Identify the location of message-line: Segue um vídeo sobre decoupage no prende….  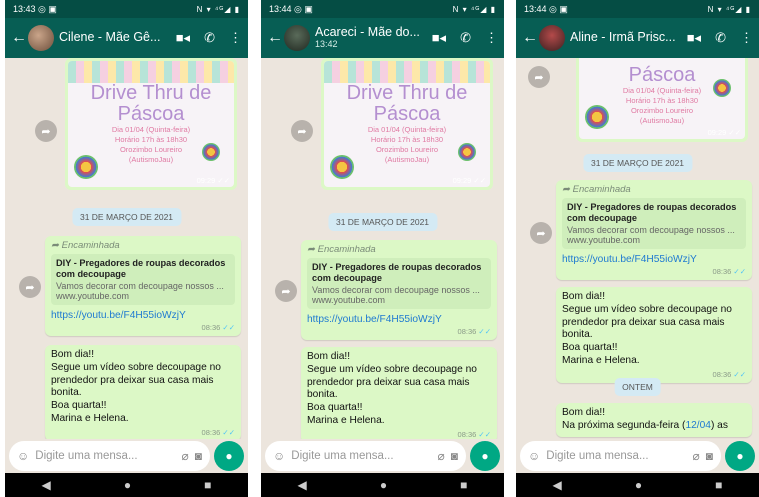
(647, 322).